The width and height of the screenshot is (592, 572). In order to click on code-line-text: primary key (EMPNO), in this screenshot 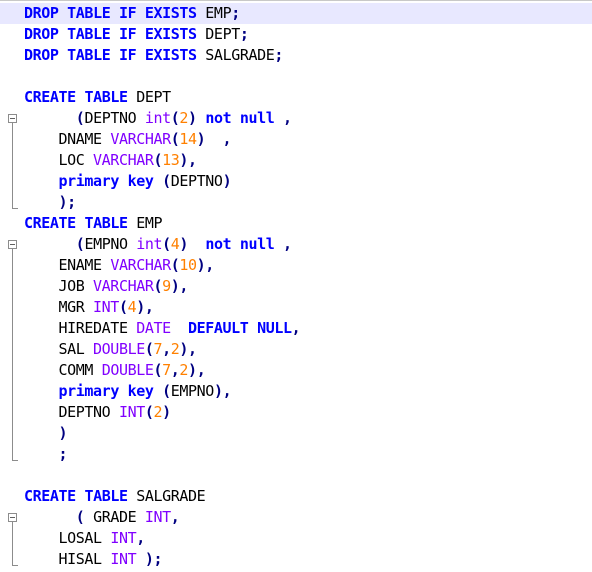, I will do `click(128, 391)`.